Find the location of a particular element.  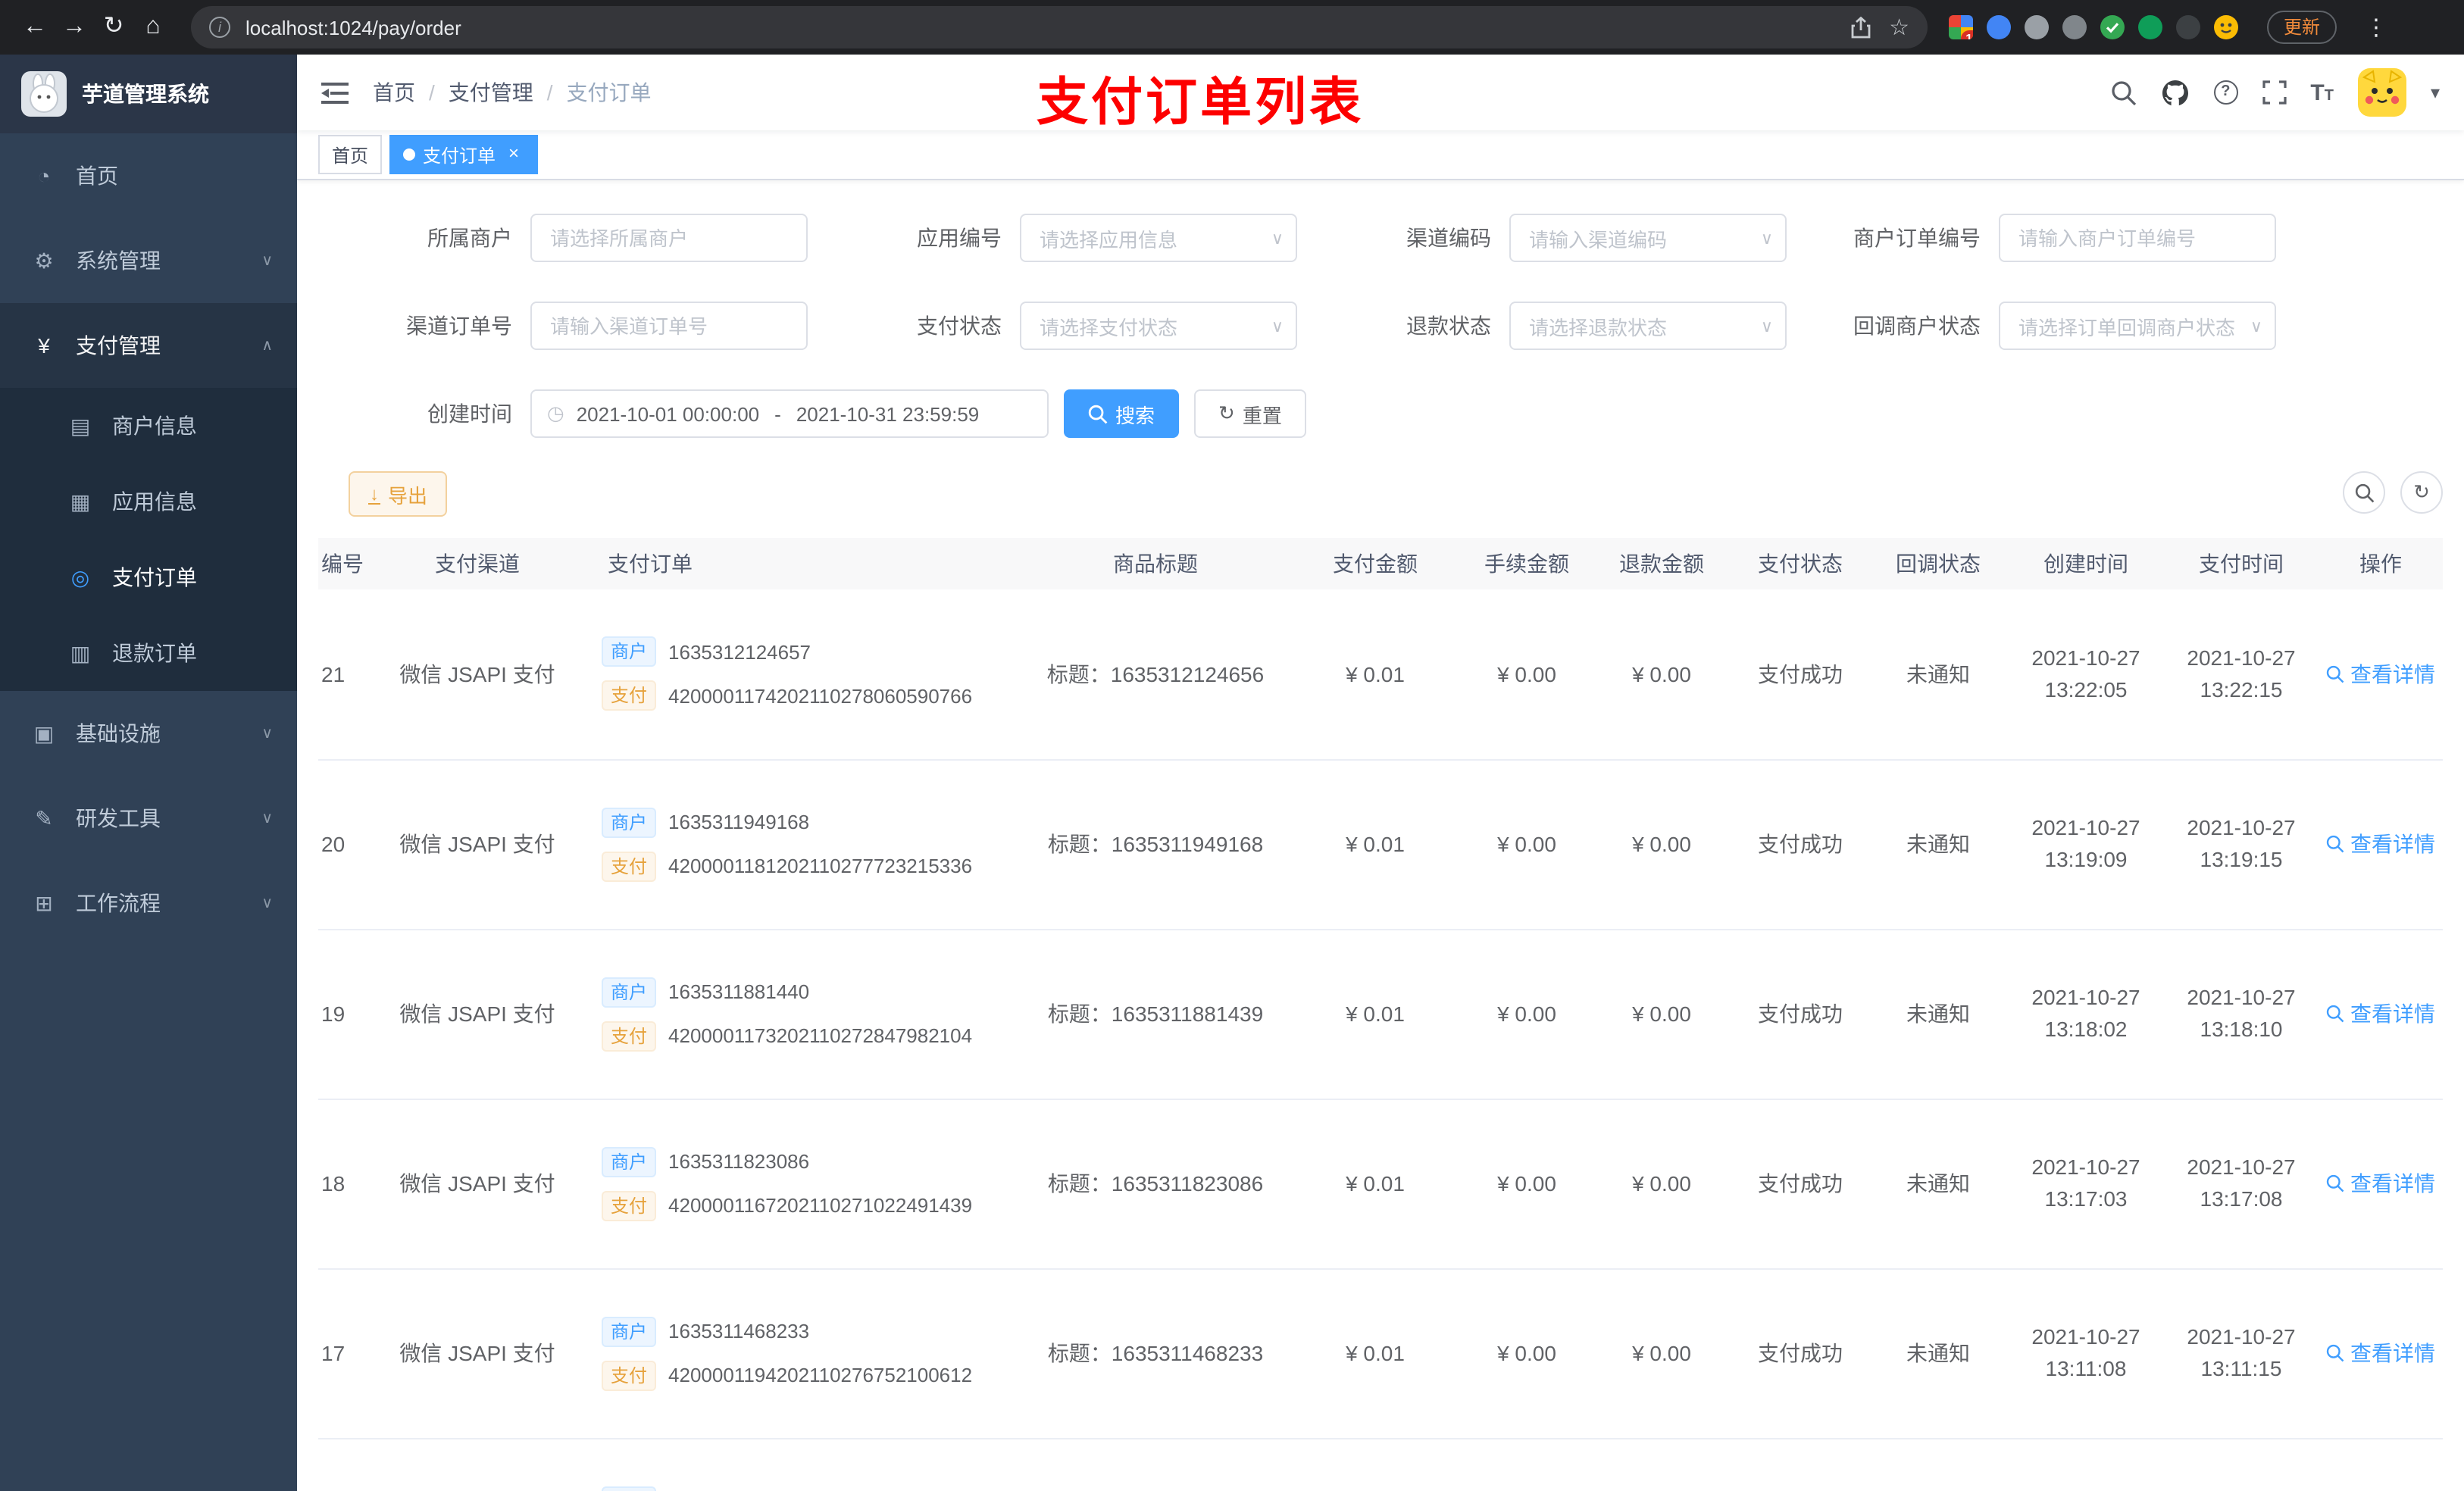

cell-refund: ¥ 0.00 is located at coordinates (1661, 1184).